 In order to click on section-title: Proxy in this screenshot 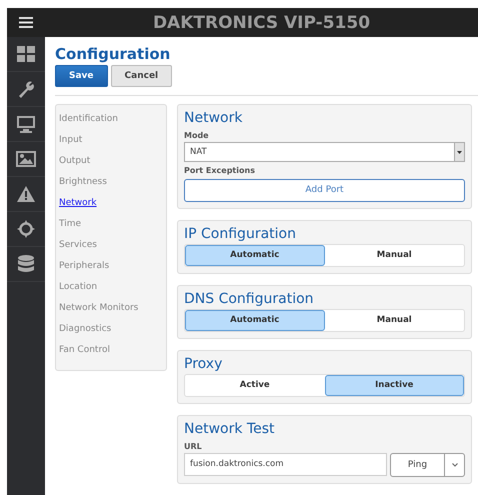, I will do `click(204, 363)`.